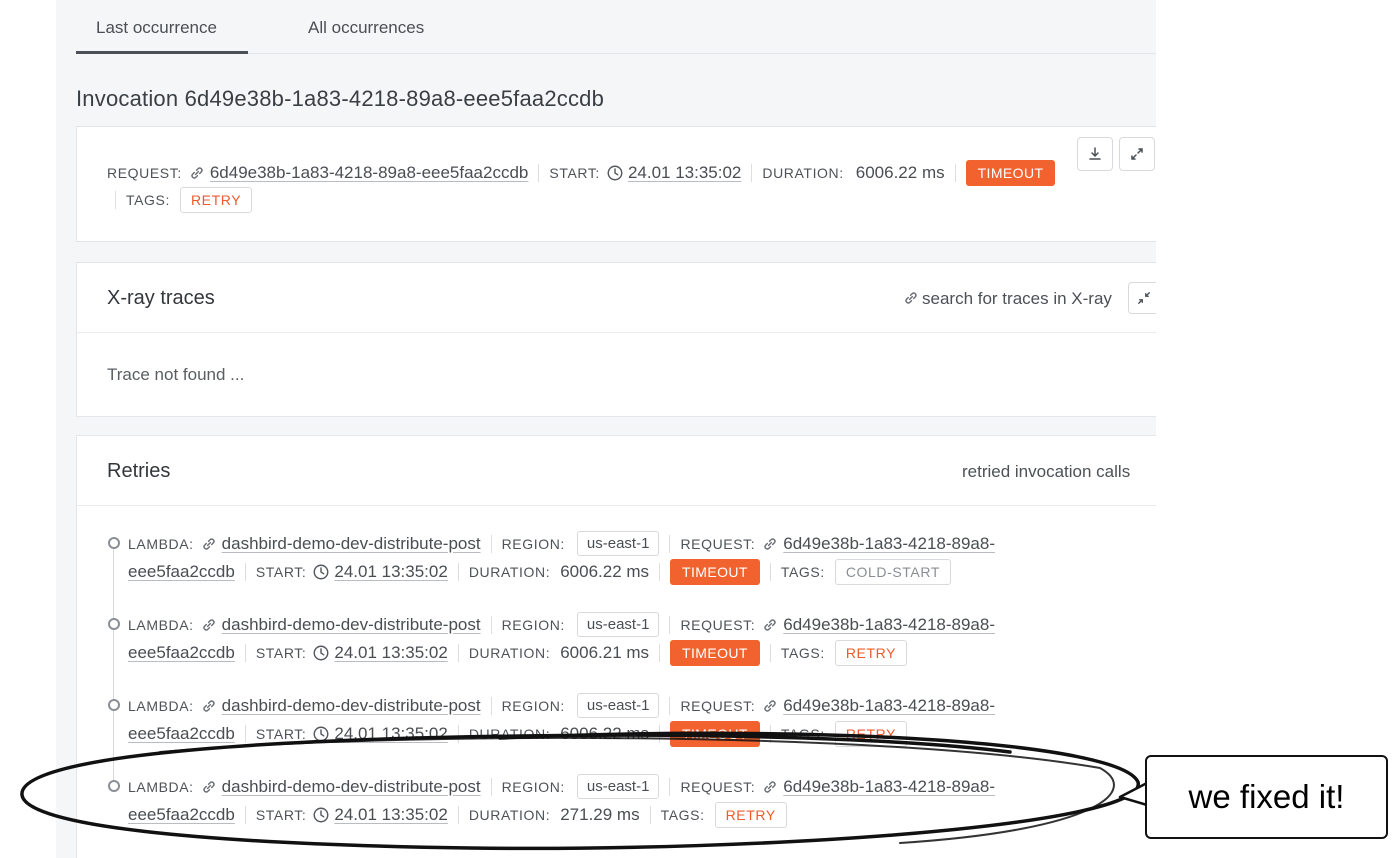 The width and height of the screenshot is (1400, 858). I want to click on occurrence-tabs: Last occurrence All occurrences, so click(616, 27).